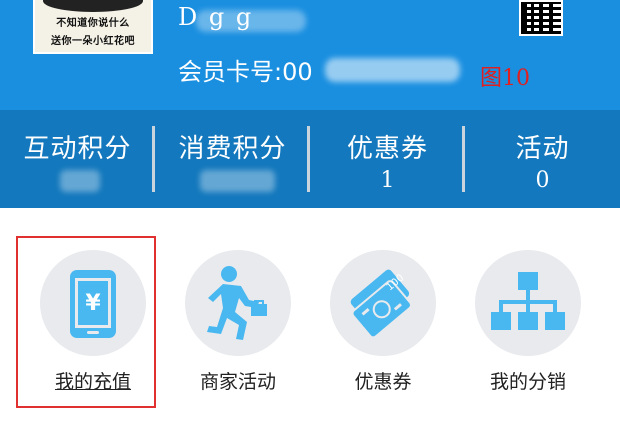  What do you see at coordinates (93, 41) in the screenshot?
I see `avatar-text-line2: 送你一朵小红花吧` at bounding box center [93, 41].